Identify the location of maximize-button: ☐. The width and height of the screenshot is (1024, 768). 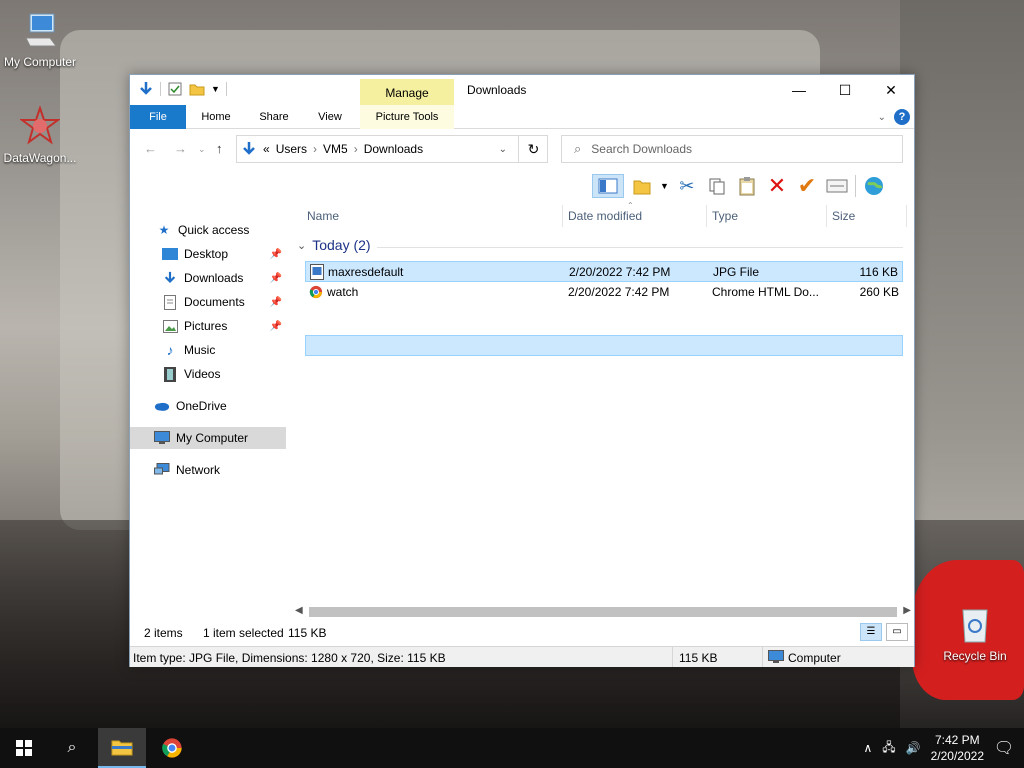
(845, 90).